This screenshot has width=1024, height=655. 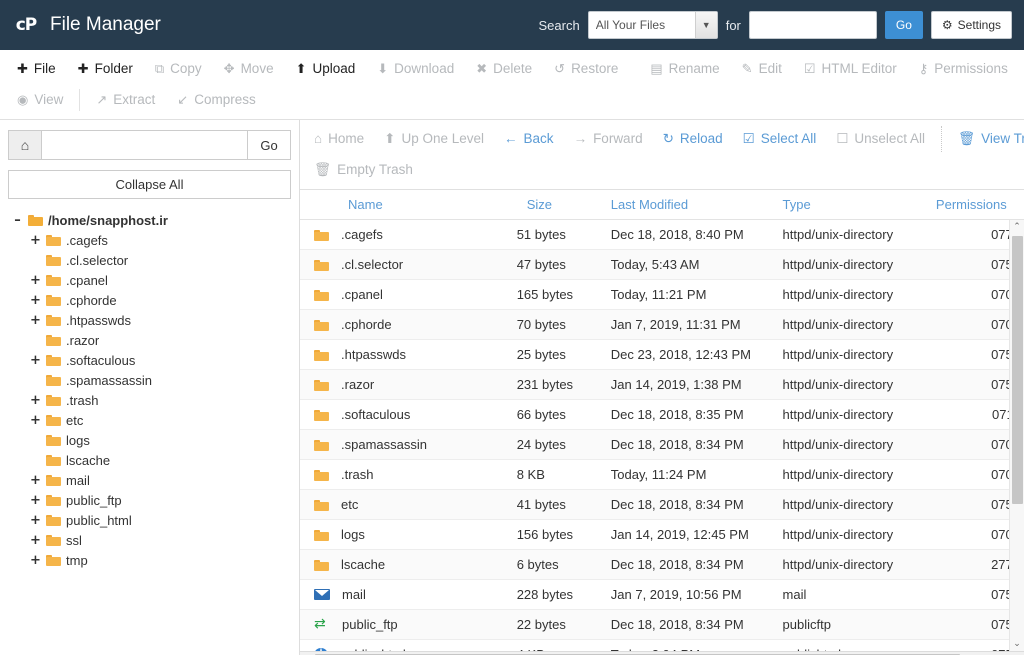 What do you see at coordinates (149, 420) in the screenshot?
I see `tree-node-etc: + etc` at bounding box center [149, 420].